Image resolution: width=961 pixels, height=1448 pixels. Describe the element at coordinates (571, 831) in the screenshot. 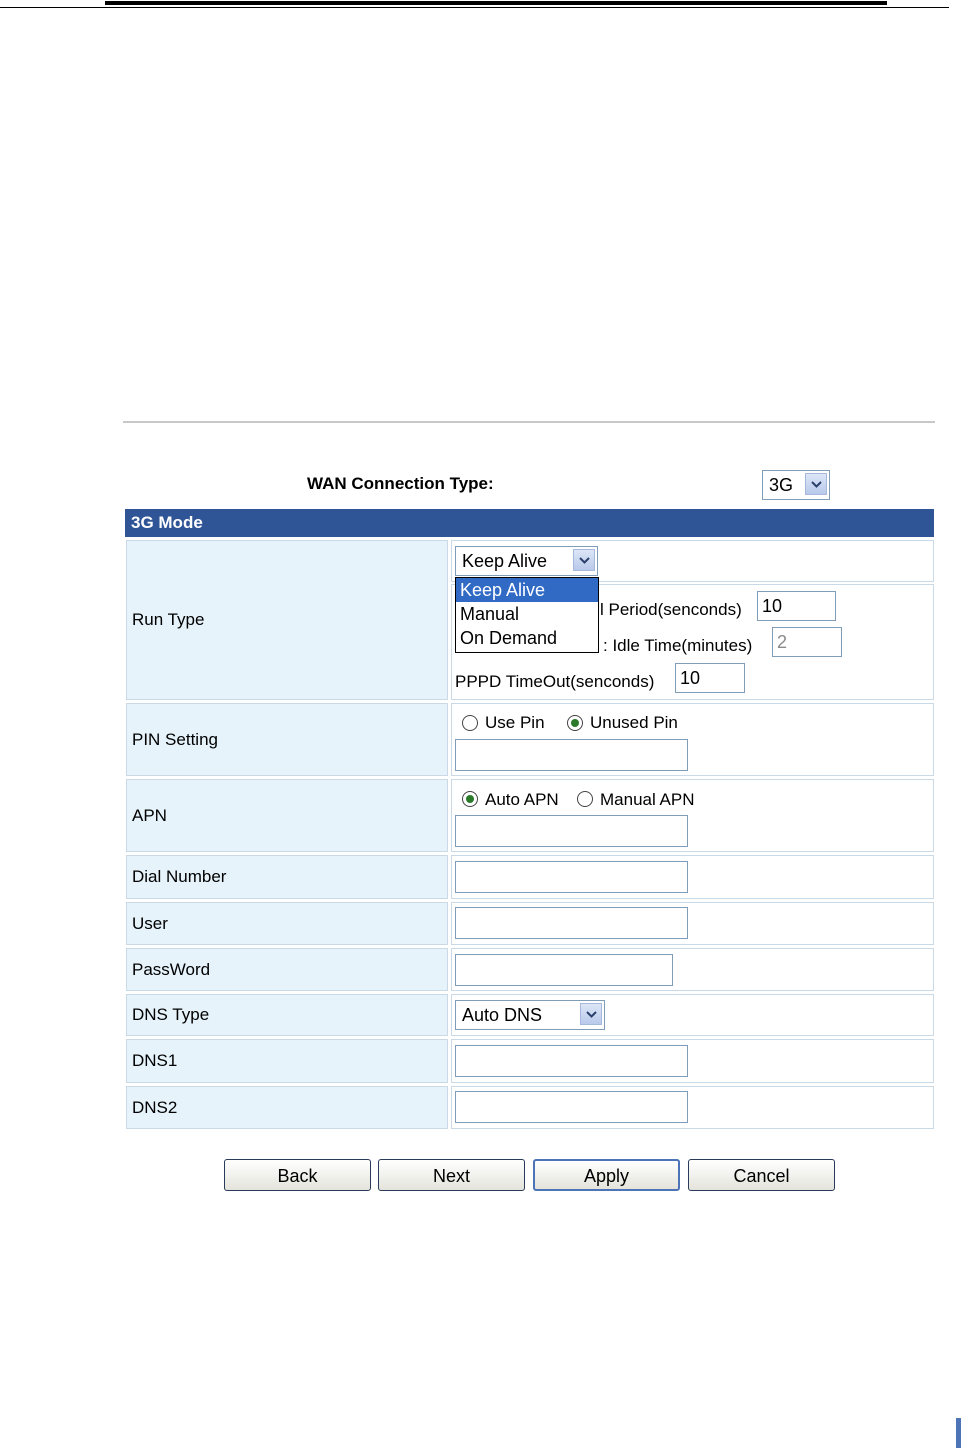

I see `apn-input` at that location.